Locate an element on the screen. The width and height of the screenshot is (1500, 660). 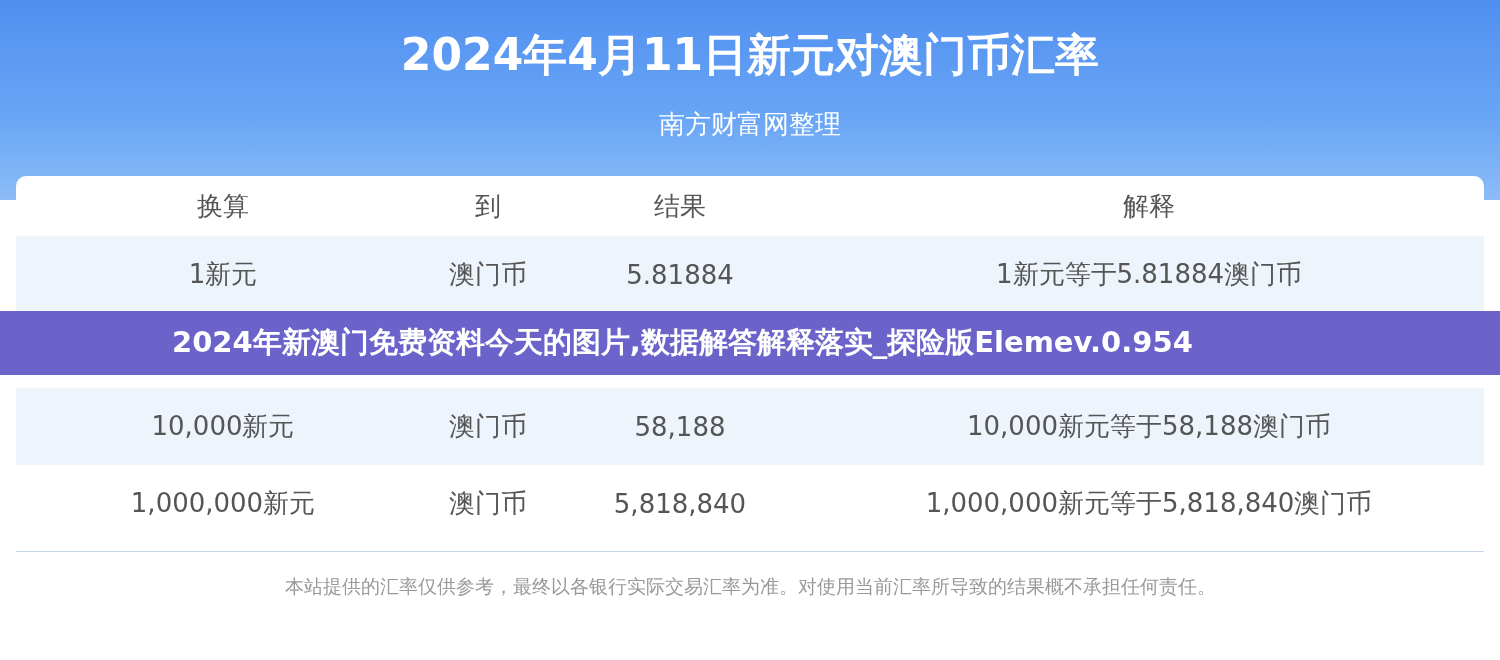
page-title: 2024年4月11日新元对澳门币汇率 is located at coordinates (750, 55).